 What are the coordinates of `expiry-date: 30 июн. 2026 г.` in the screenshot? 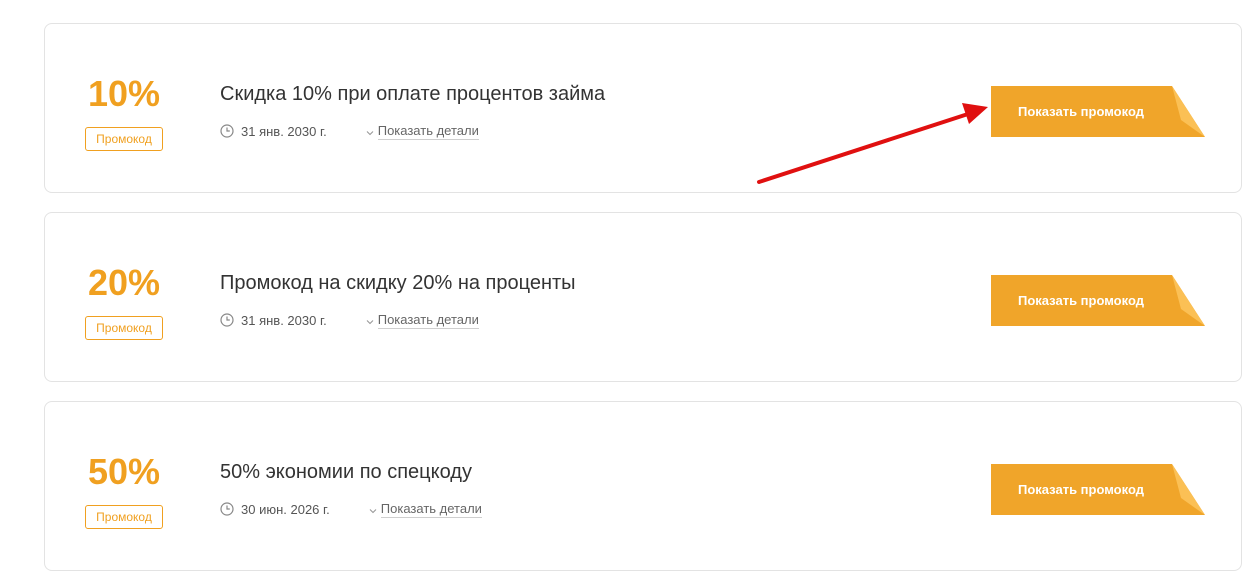 It's located at (285, 509).